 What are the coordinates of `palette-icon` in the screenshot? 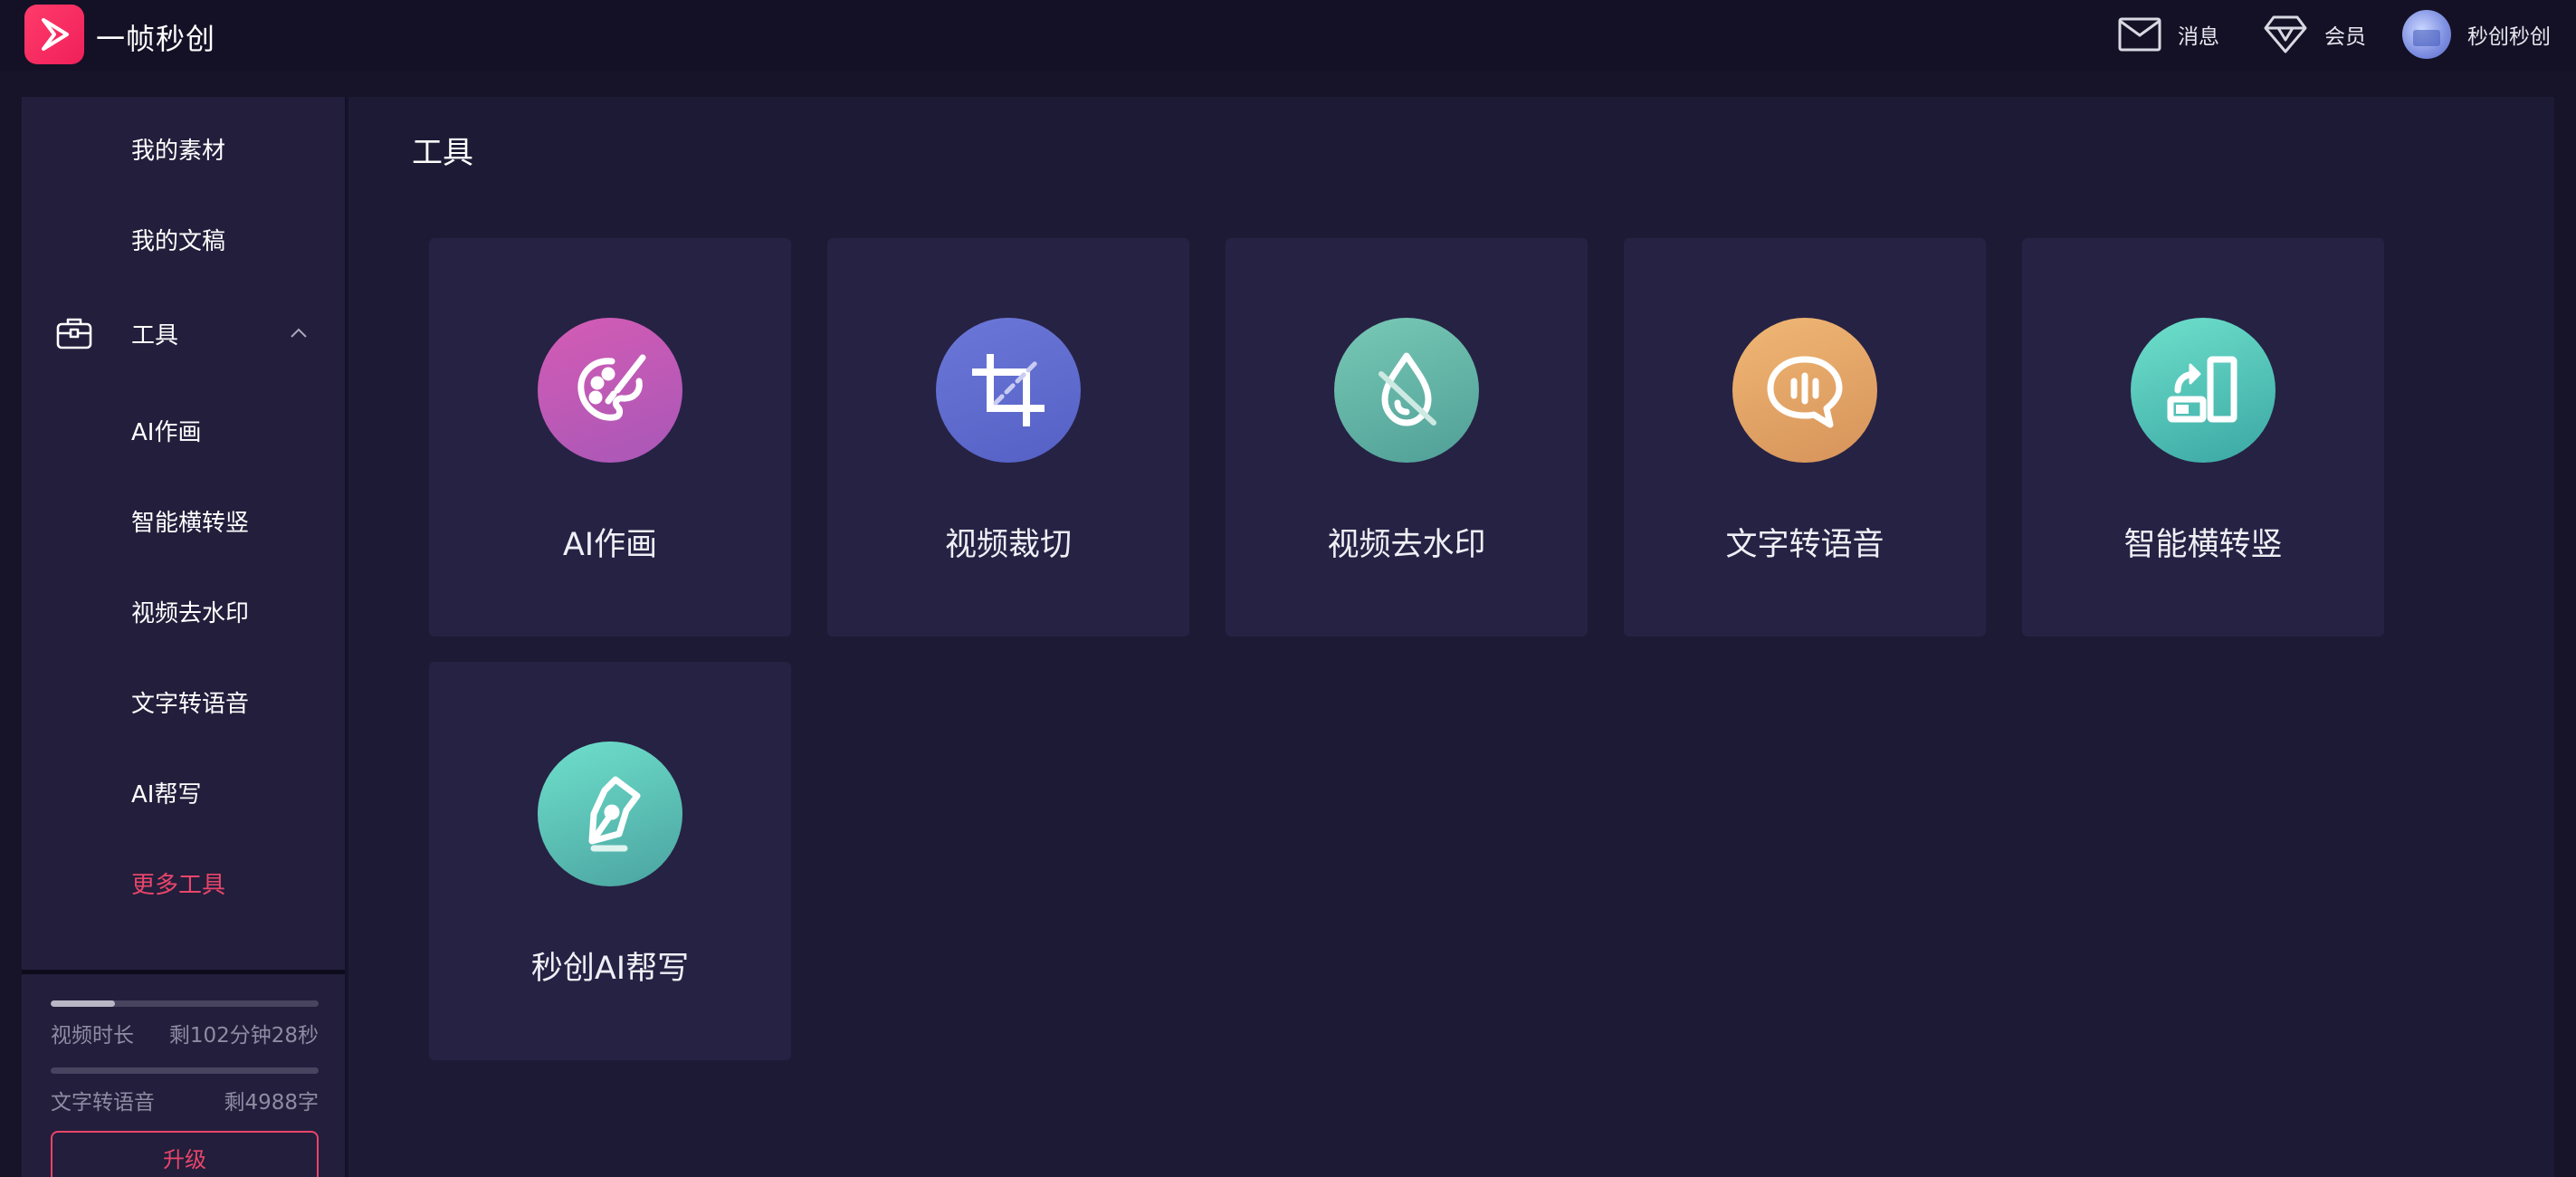 It's located at (610, 390).